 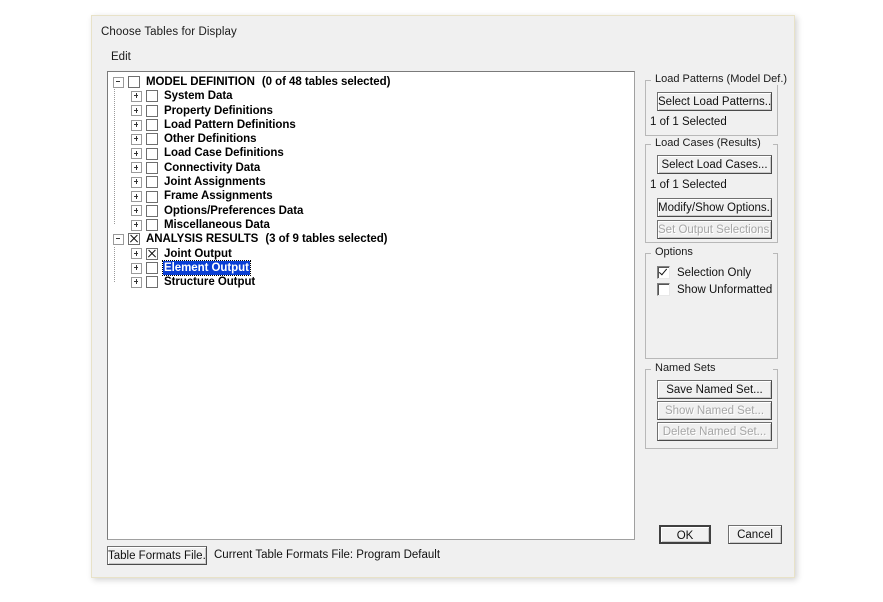 I want to click on menu-bar: Edit, so click(x=443, y=58).